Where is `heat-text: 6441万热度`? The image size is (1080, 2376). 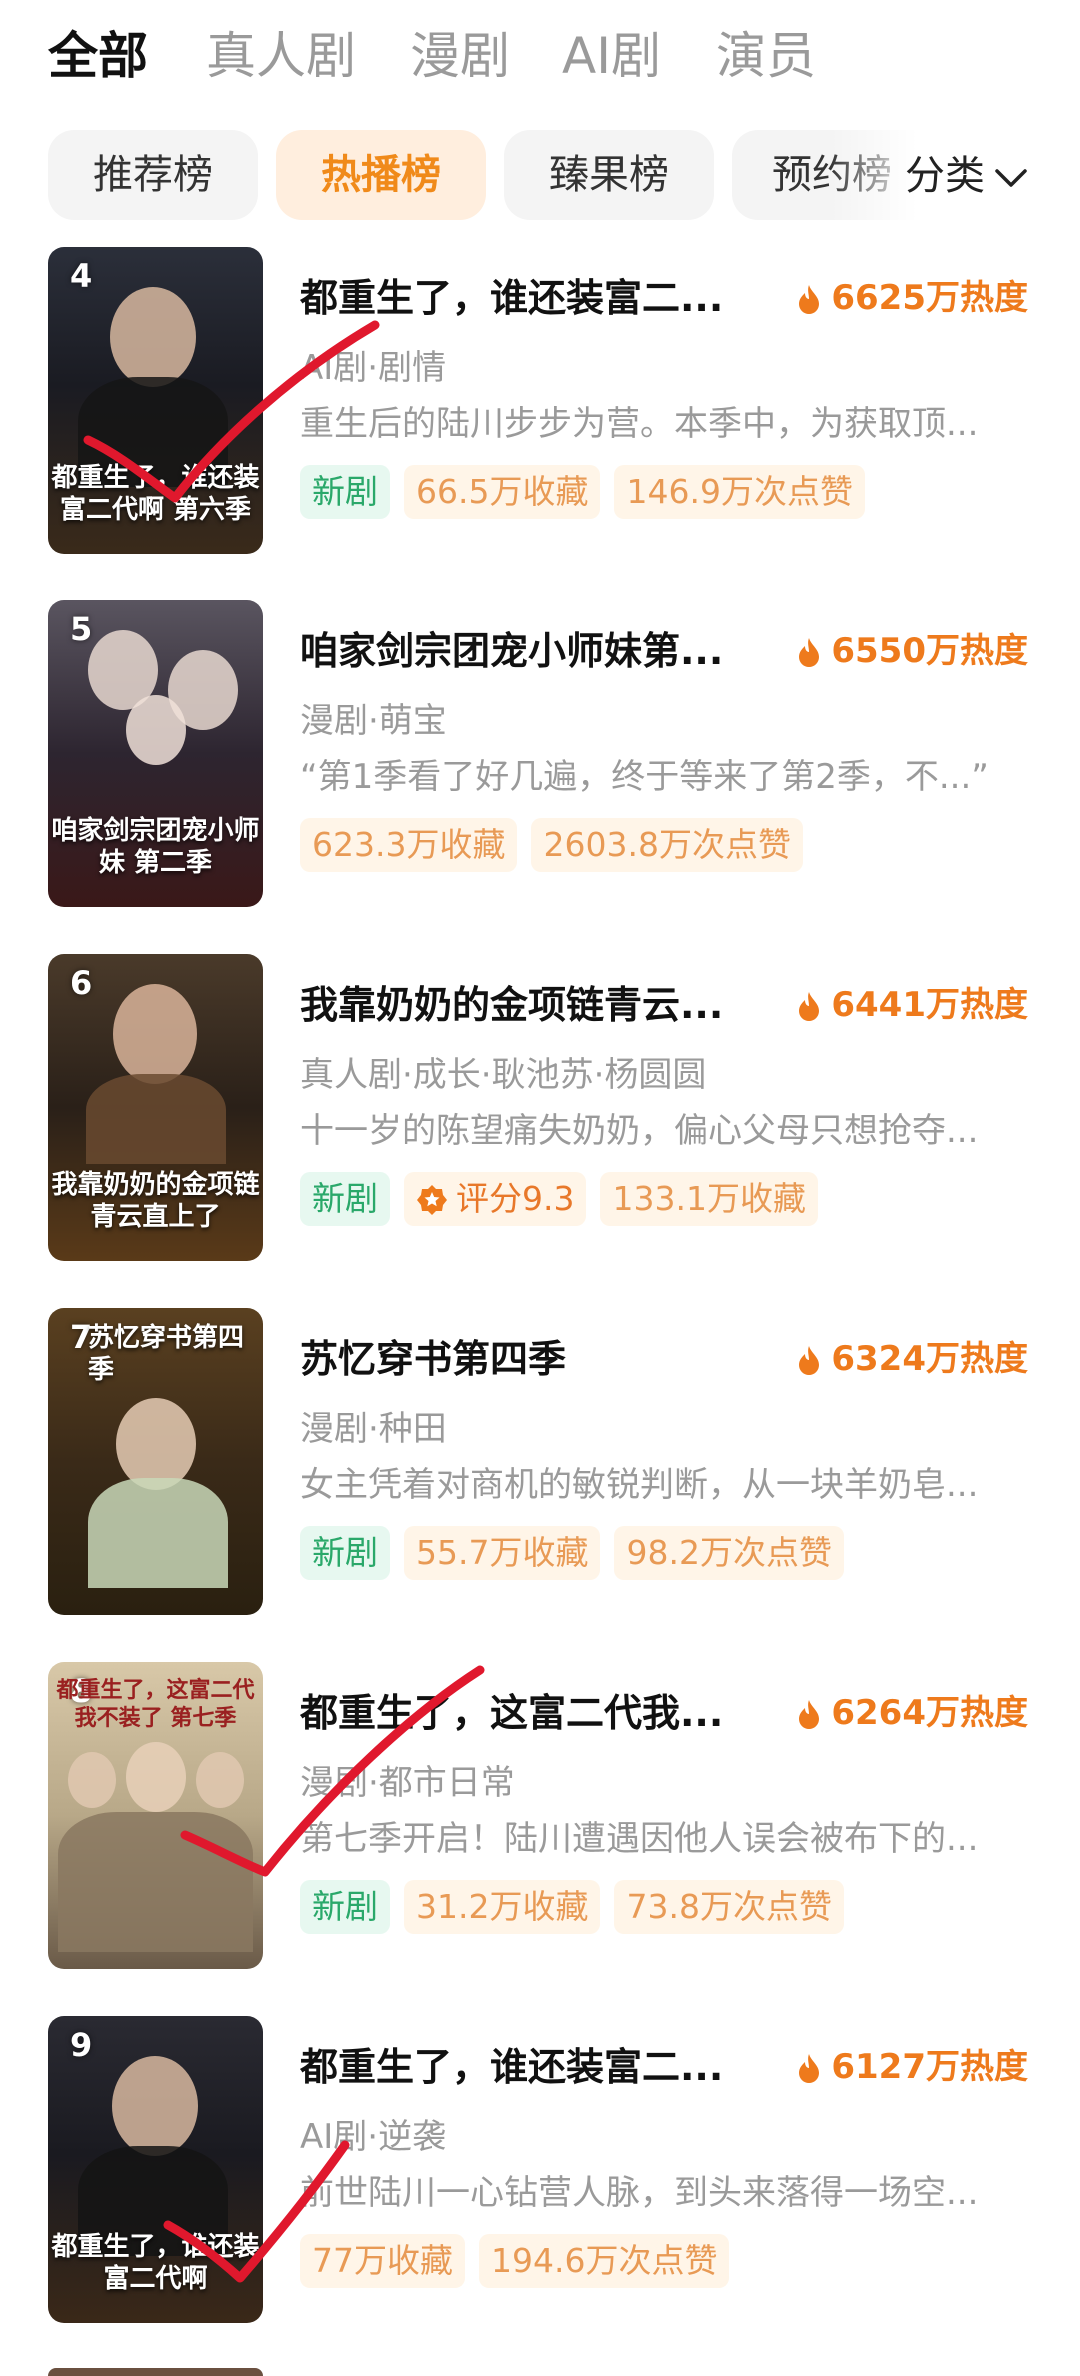
heat-text: 6441万热度 is located at coordinates (929, 1005).